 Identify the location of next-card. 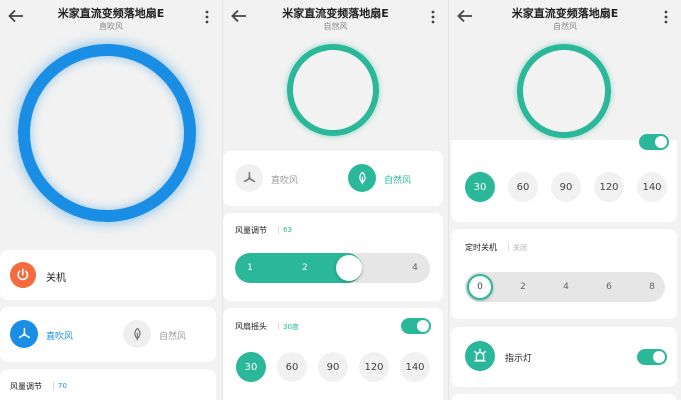
(564, 397).